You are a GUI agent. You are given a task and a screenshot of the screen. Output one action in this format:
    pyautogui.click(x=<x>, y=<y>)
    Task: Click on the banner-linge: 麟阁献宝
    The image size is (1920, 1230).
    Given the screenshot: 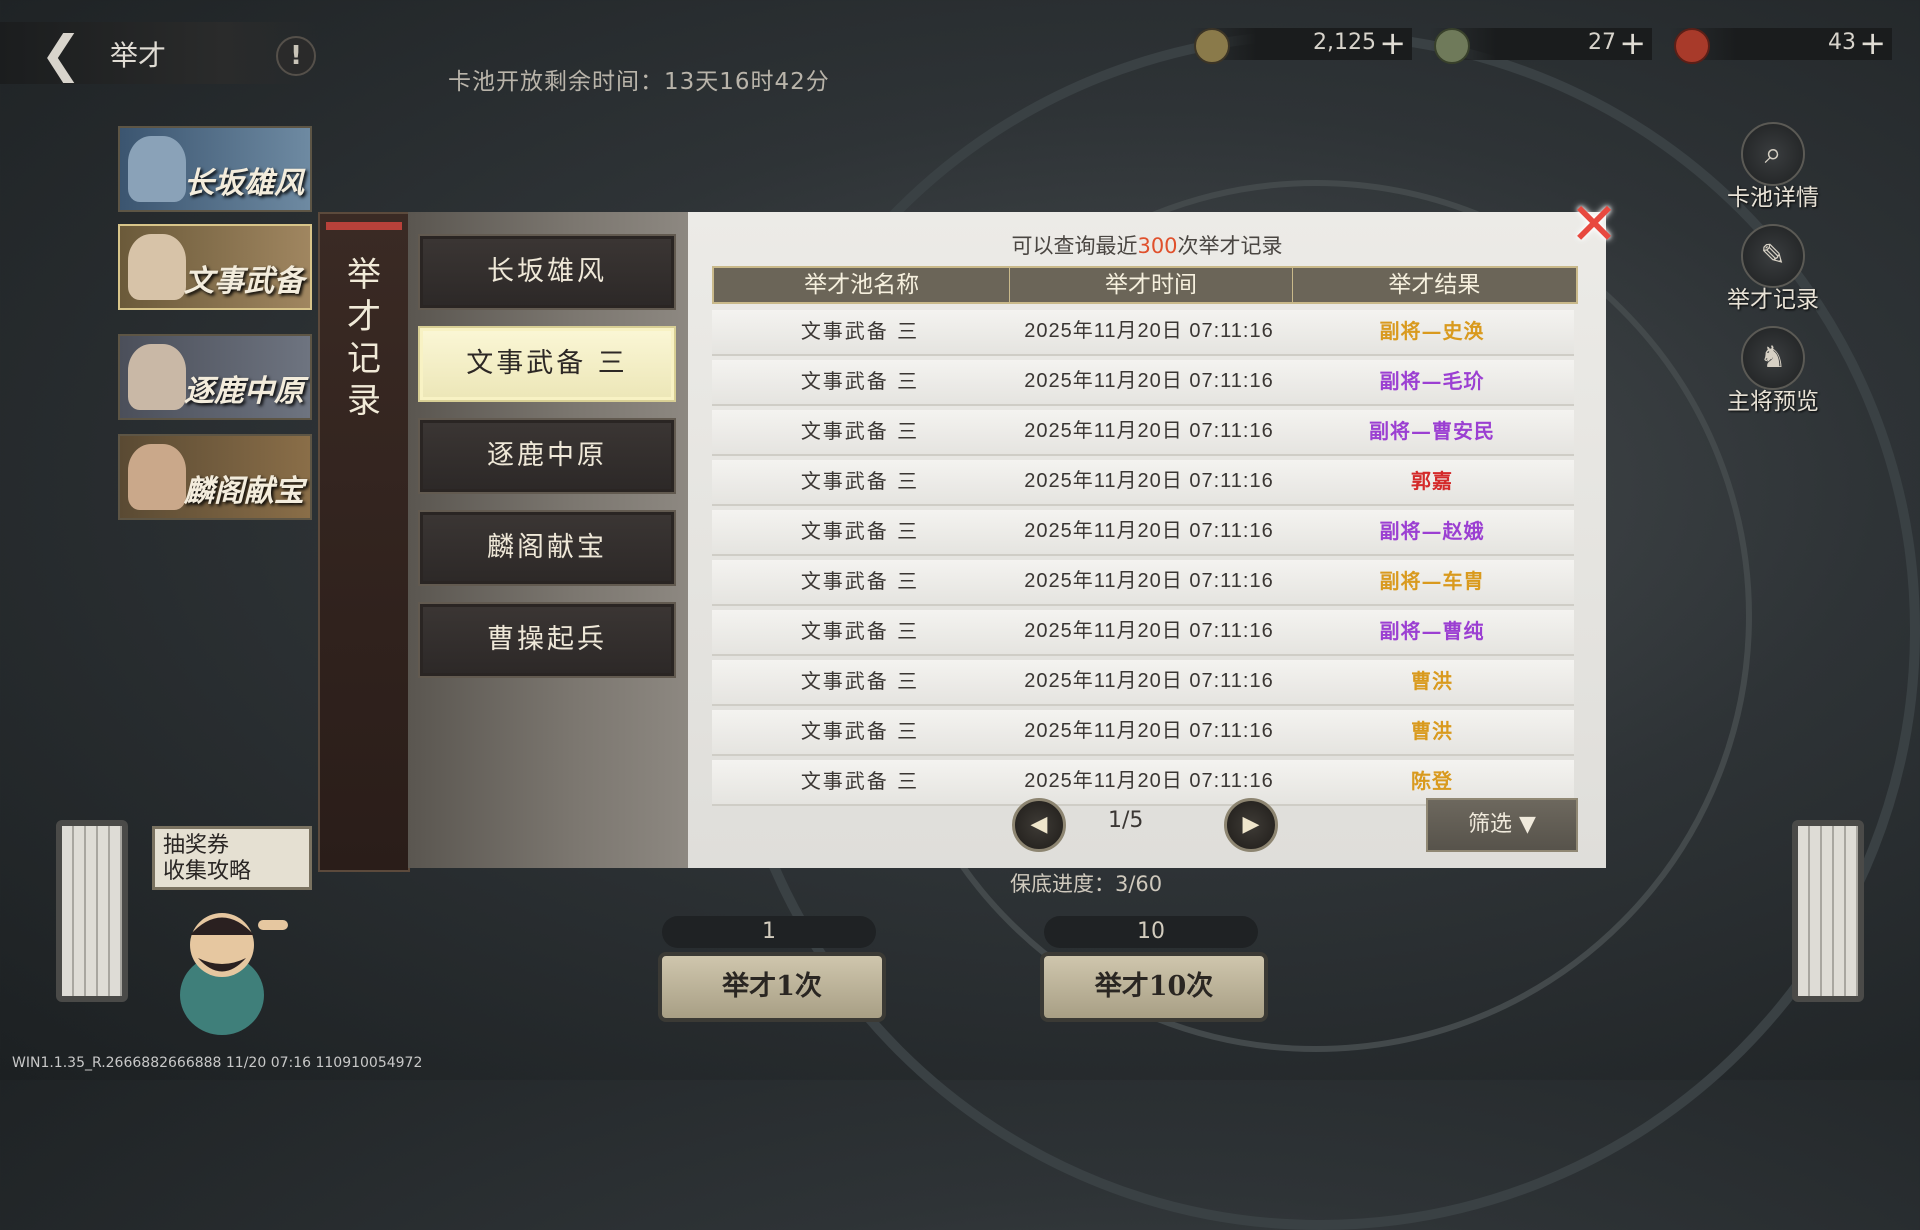 What is the action you would take?
    pyautogui.click(x=215, y=477)
    